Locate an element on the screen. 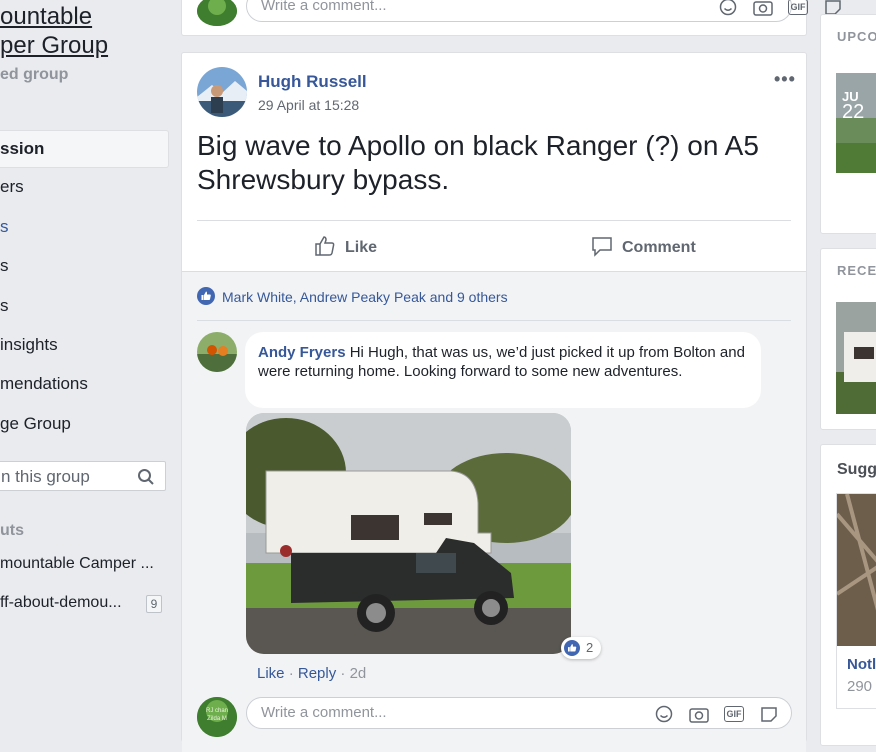 The width and height of the screenshot is (876, 752). comment-like-link: Like is located at coordinates (271, 673).